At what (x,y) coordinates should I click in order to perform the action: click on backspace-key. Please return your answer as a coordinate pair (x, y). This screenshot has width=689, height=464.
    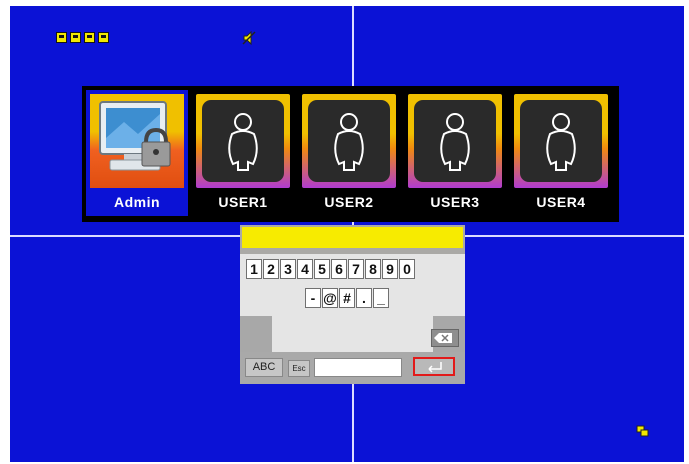
    Looking at the image, I should click on (445, 338).